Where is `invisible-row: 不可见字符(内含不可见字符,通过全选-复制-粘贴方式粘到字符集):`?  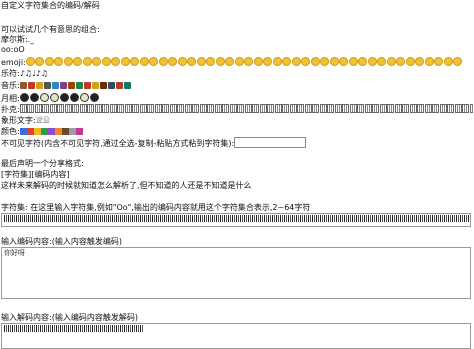 invisible-row: 不可见字符(内含不可见字符,通过全选-复制-粘贴方式粘到字符集): is located at coordinates (154, 143).